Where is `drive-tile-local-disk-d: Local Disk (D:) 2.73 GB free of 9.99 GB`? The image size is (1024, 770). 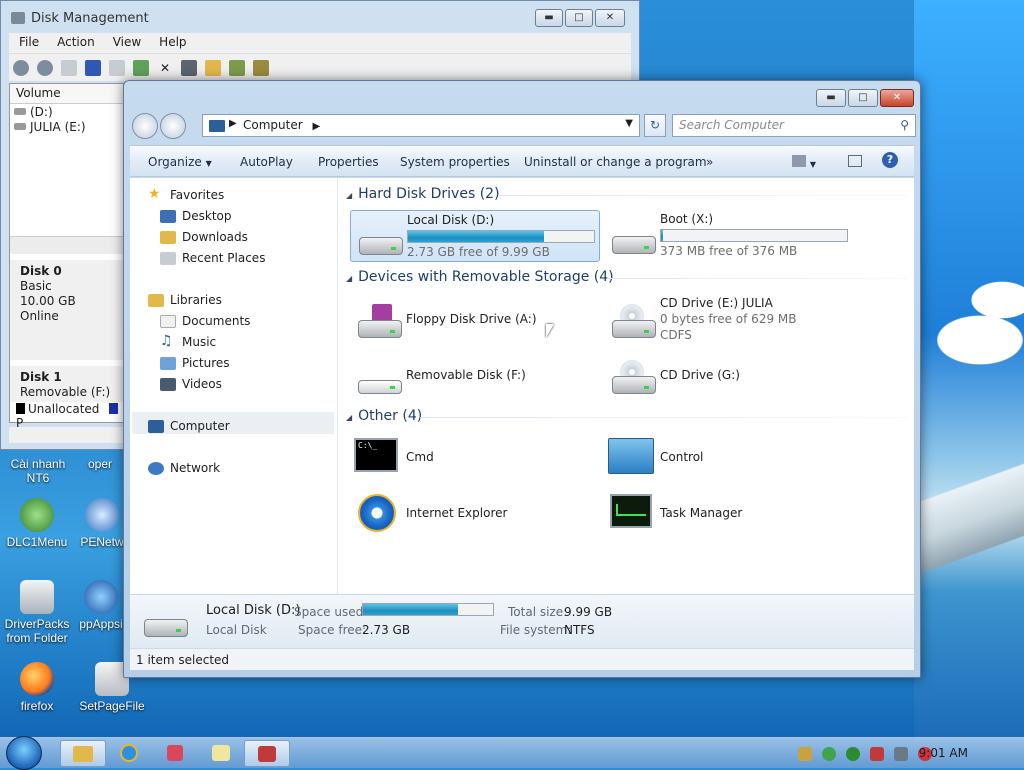
drive-tile-local-disk-d: Local Disk (D:) 2.73 GB free of 9.99 GB is located at coordinates (475, 236).